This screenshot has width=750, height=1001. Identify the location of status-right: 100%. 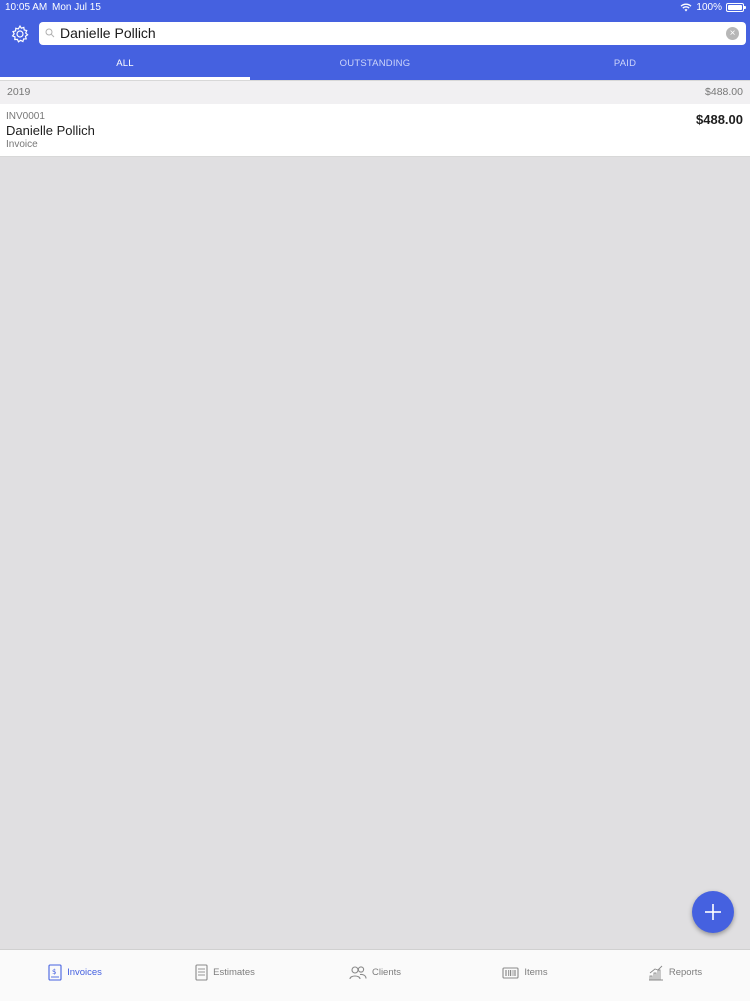
(713, 7).